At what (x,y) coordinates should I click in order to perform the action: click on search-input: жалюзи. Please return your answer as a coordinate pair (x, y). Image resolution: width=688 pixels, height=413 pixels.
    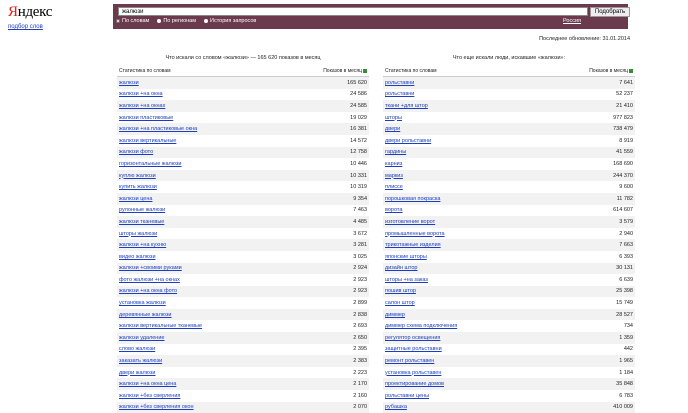
    Looking at the image, I should click on (353, 11).